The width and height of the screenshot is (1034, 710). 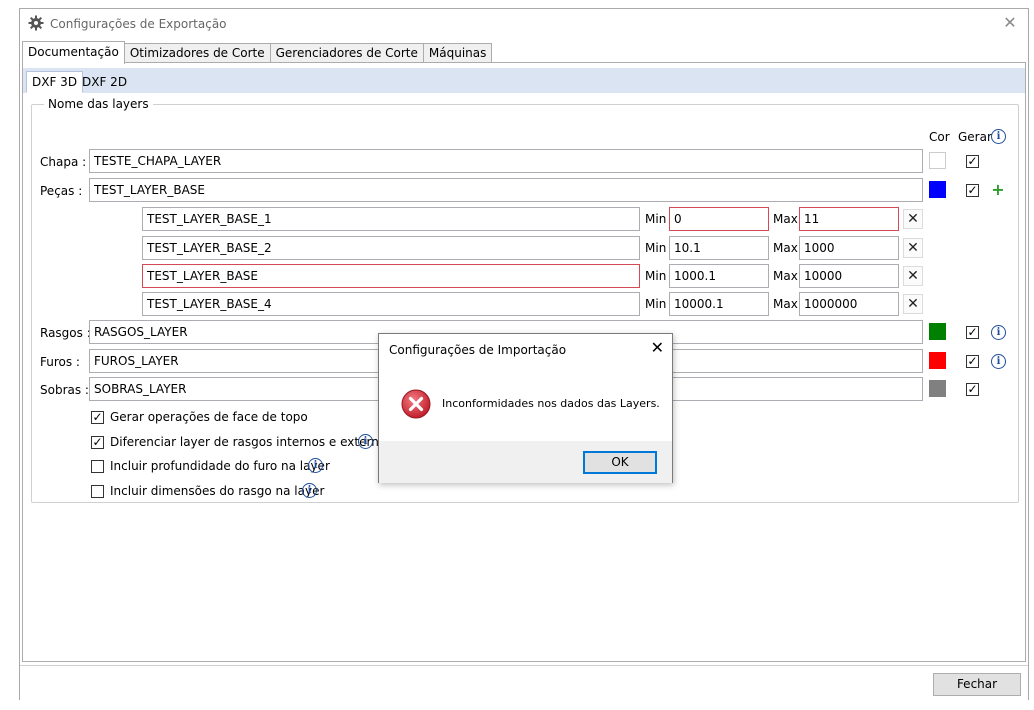 What do you see at coordinates (719, 248) in the screenshot?
I see `sublayer-min-input: 10.1` at bounding box center [719, 248].